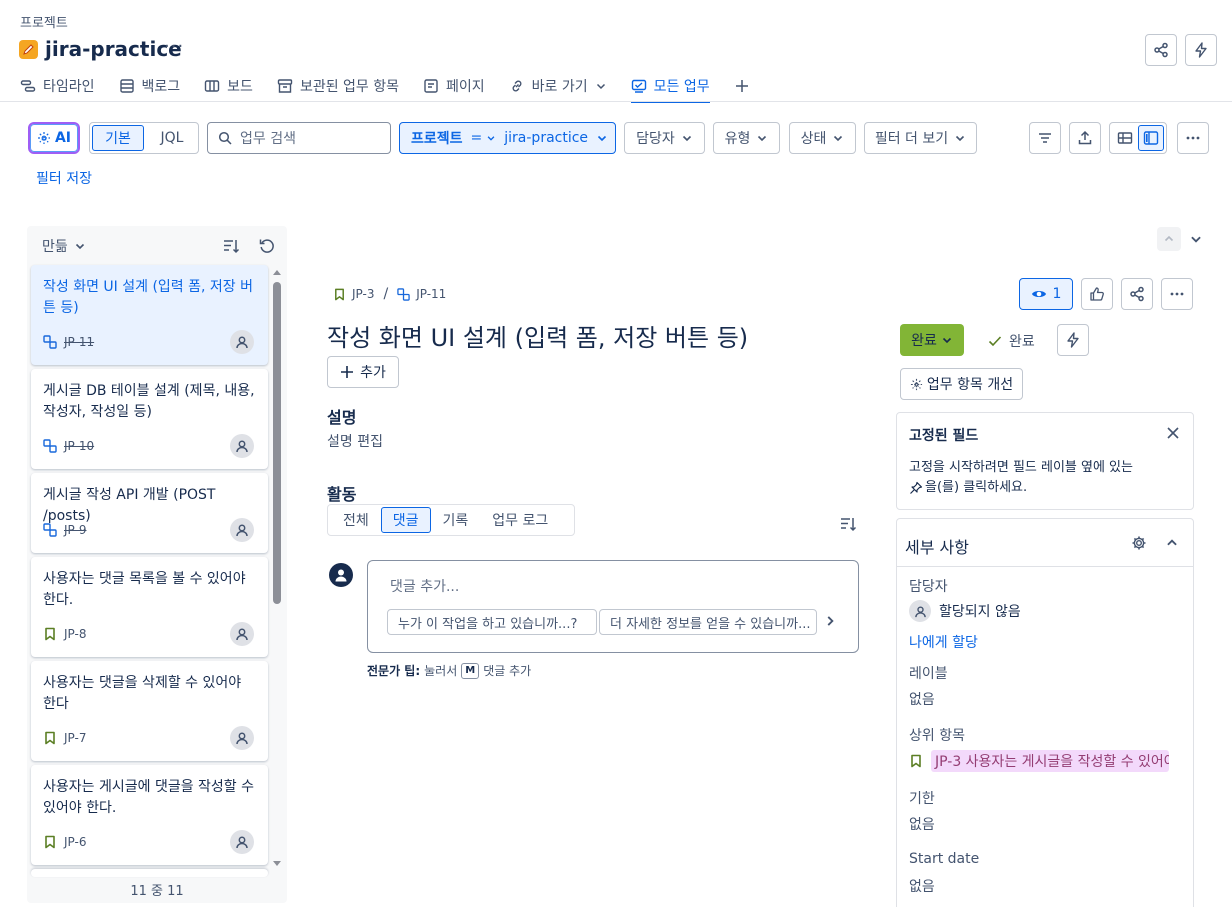 Image resolution: width=1232 pixels, height=907 pixels. I want to click on add-button: 추가, so click(363, 372).